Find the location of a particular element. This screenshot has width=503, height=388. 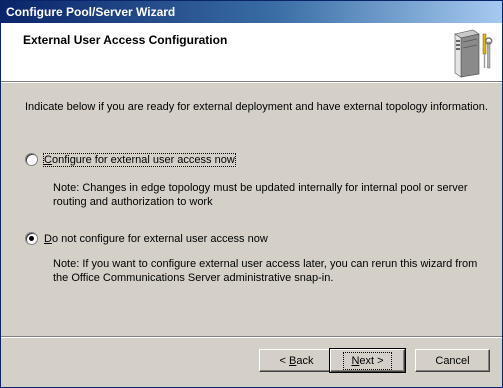

window-title: Configure Pool/Server Wizard is located at coordinates (91, 12).